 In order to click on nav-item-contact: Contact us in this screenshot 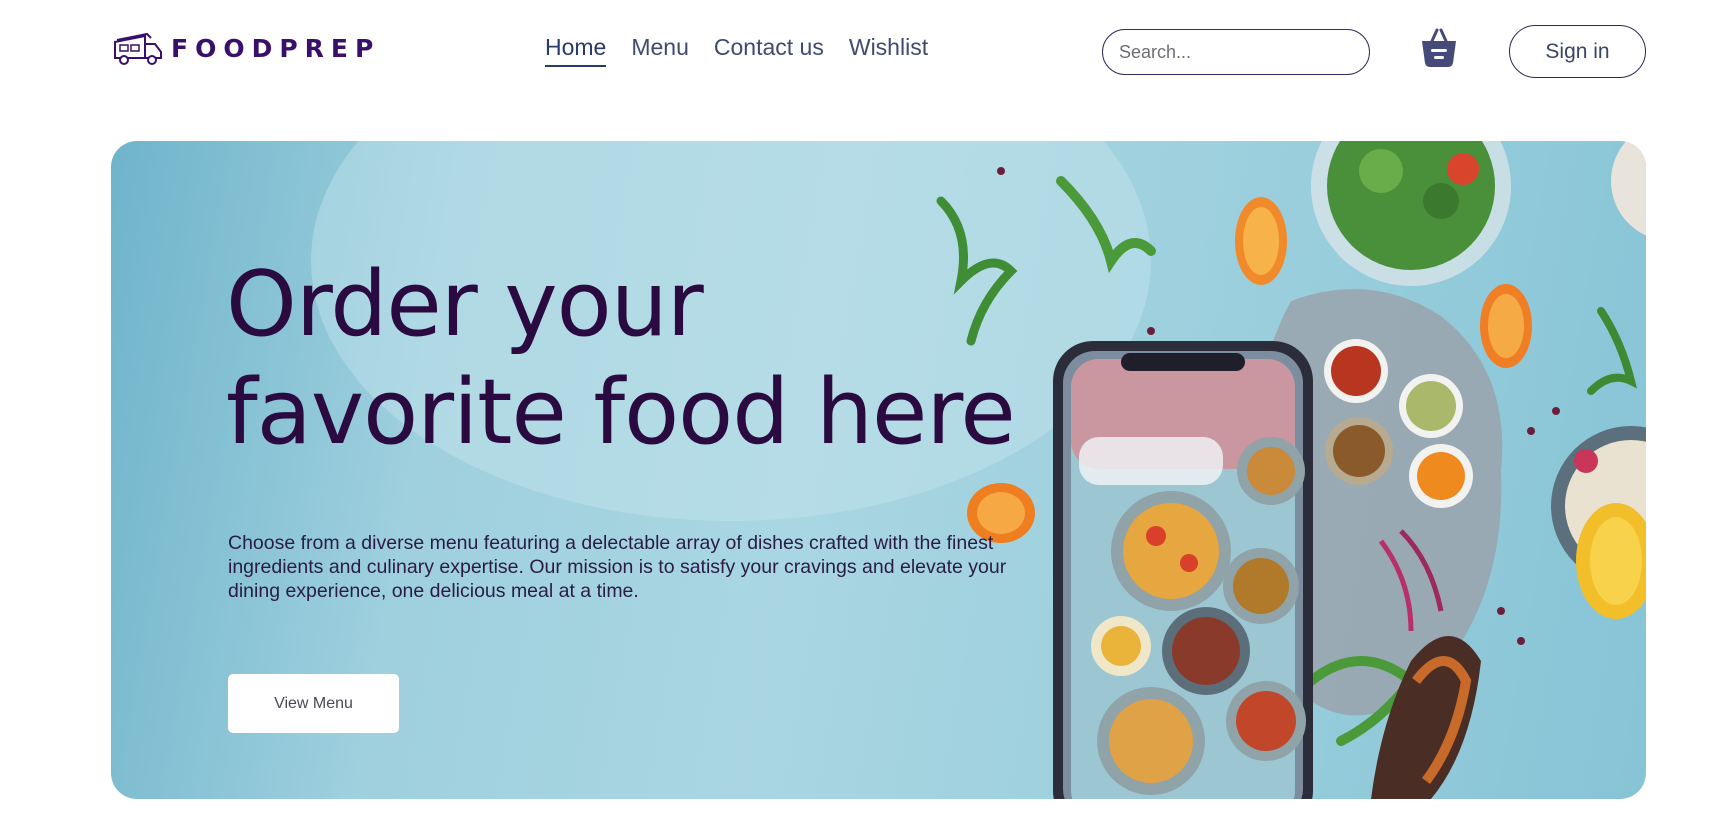, I will do `click(769, 50)`.